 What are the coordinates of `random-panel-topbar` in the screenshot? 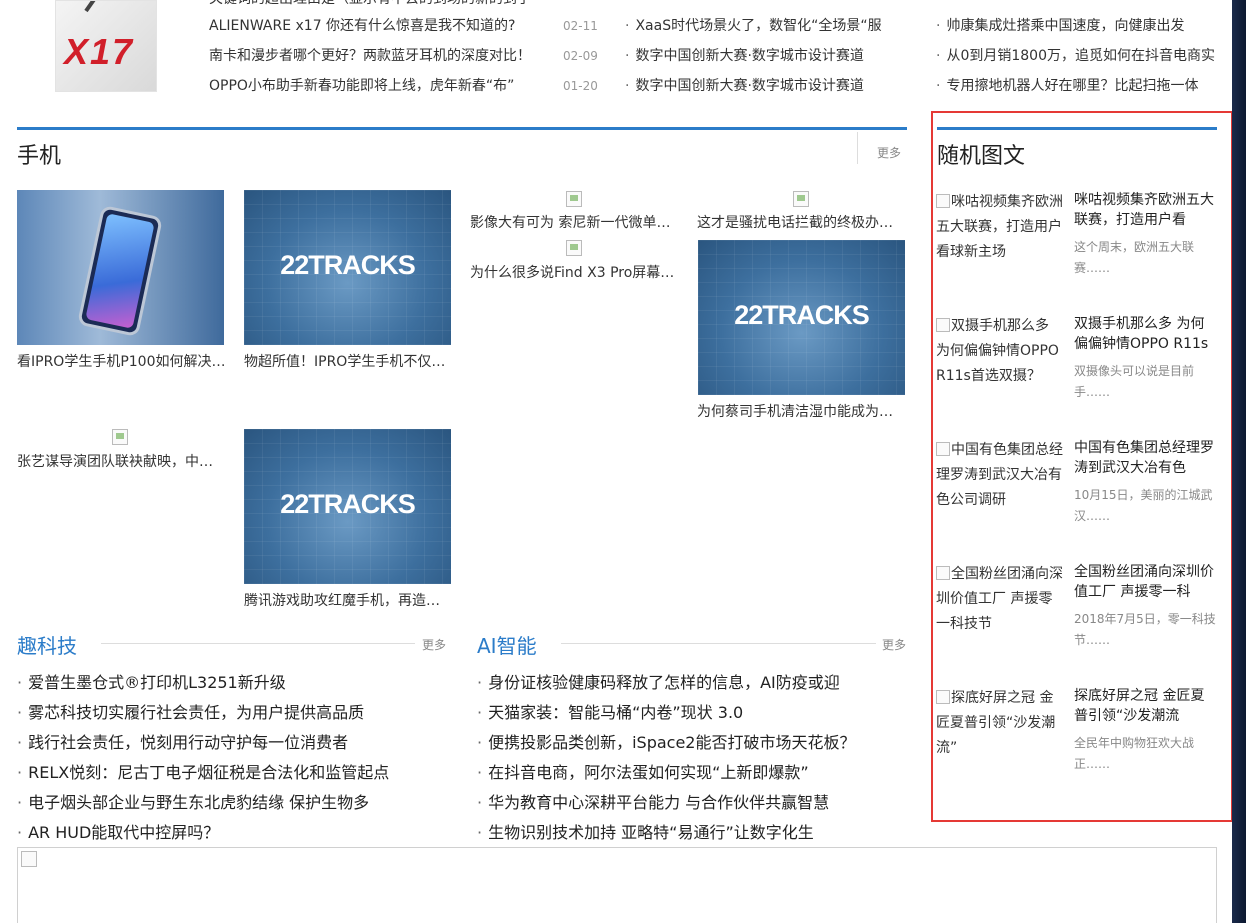 It's located at (1077, 128).